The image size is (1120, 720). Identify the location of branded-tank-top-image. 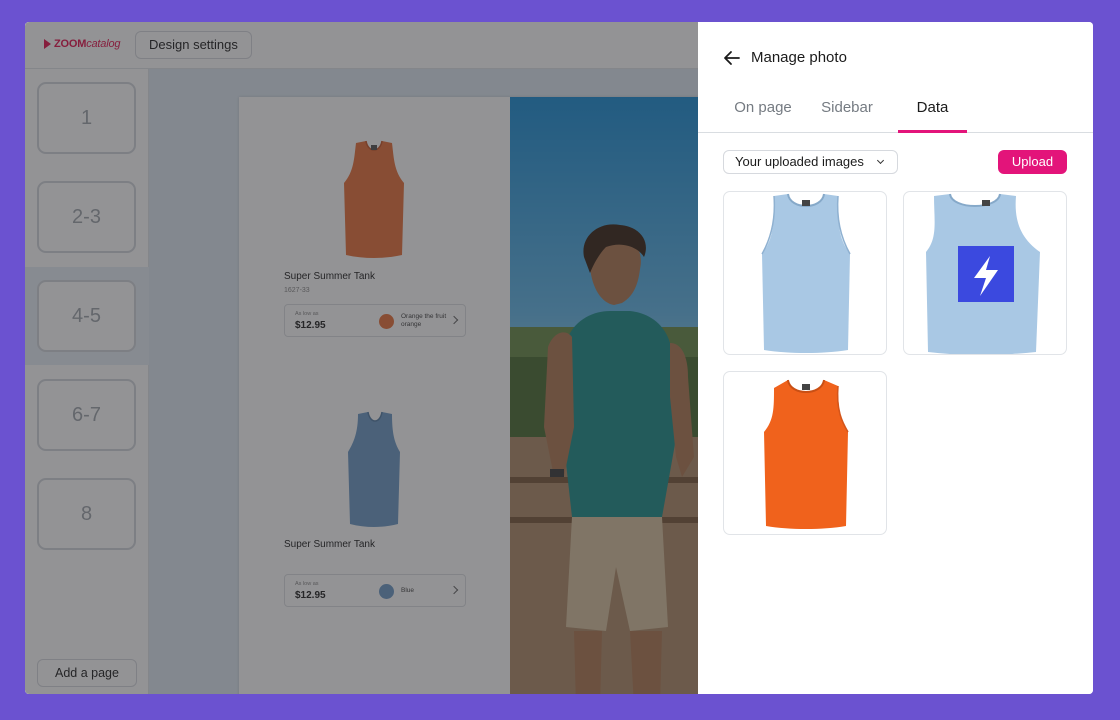
(983, 273).